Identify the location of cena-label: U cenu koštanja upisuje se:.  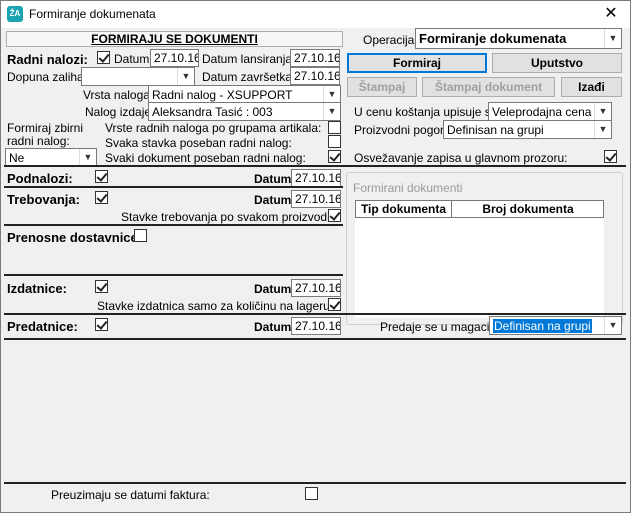
(427, 112).